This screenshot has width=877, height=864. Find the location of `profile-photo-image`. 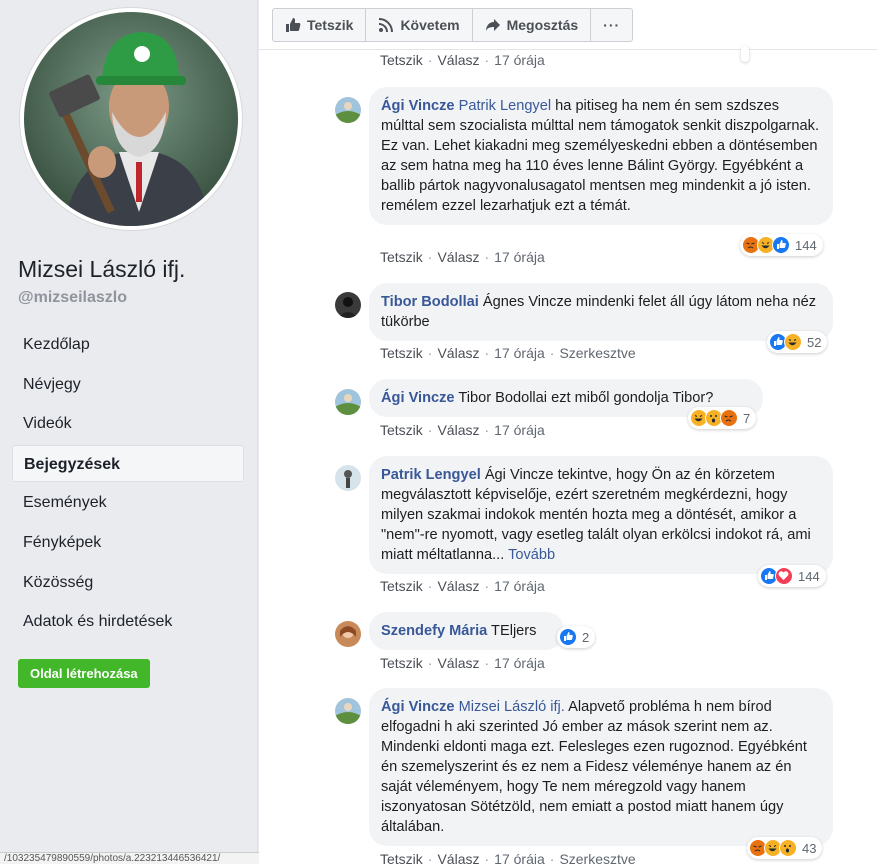

profile-photo-image is located at coordinates (131, 119).